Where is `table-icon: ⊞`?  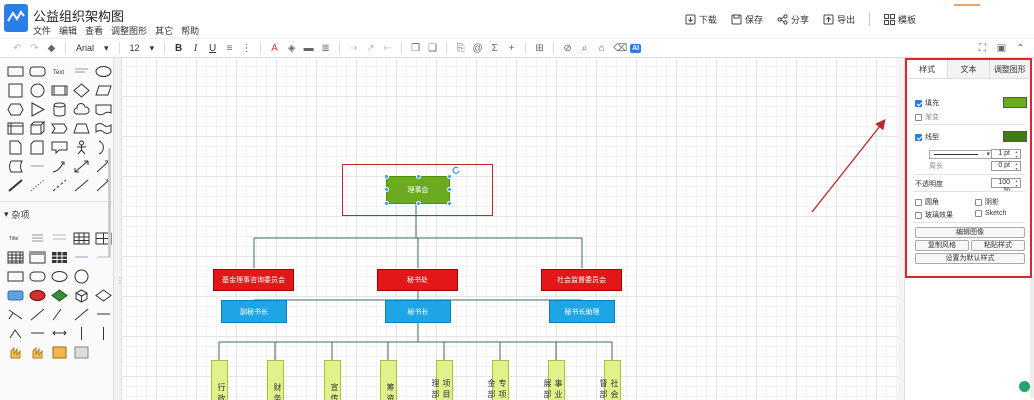
table-icon: ⊞ is located at coordinates (539, 48).